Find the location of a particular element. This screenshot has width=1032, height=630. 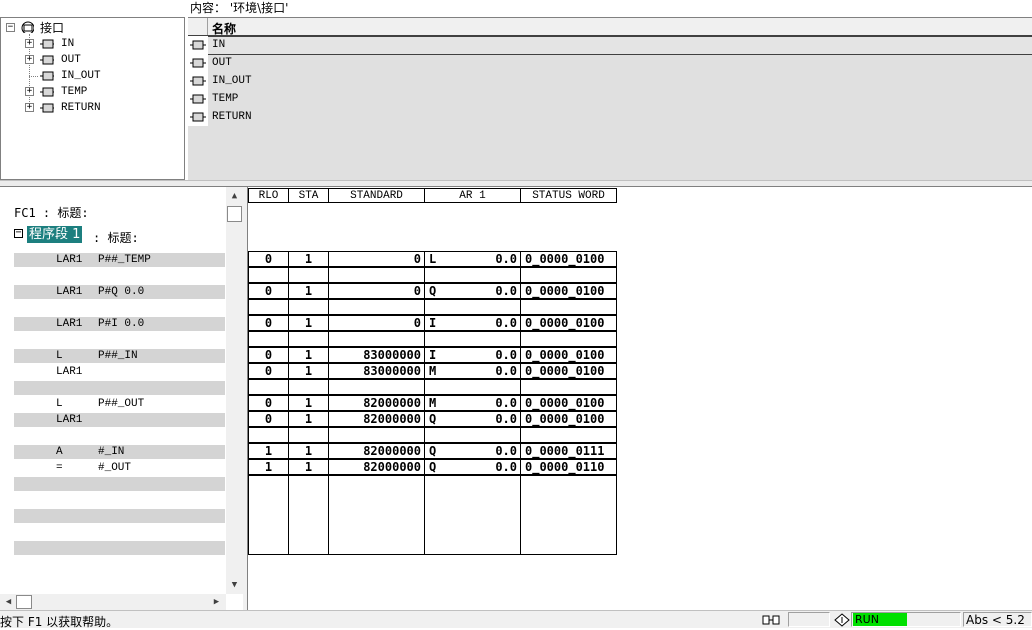

instruction-operand: #_IN is located at coordinates (111, 452).